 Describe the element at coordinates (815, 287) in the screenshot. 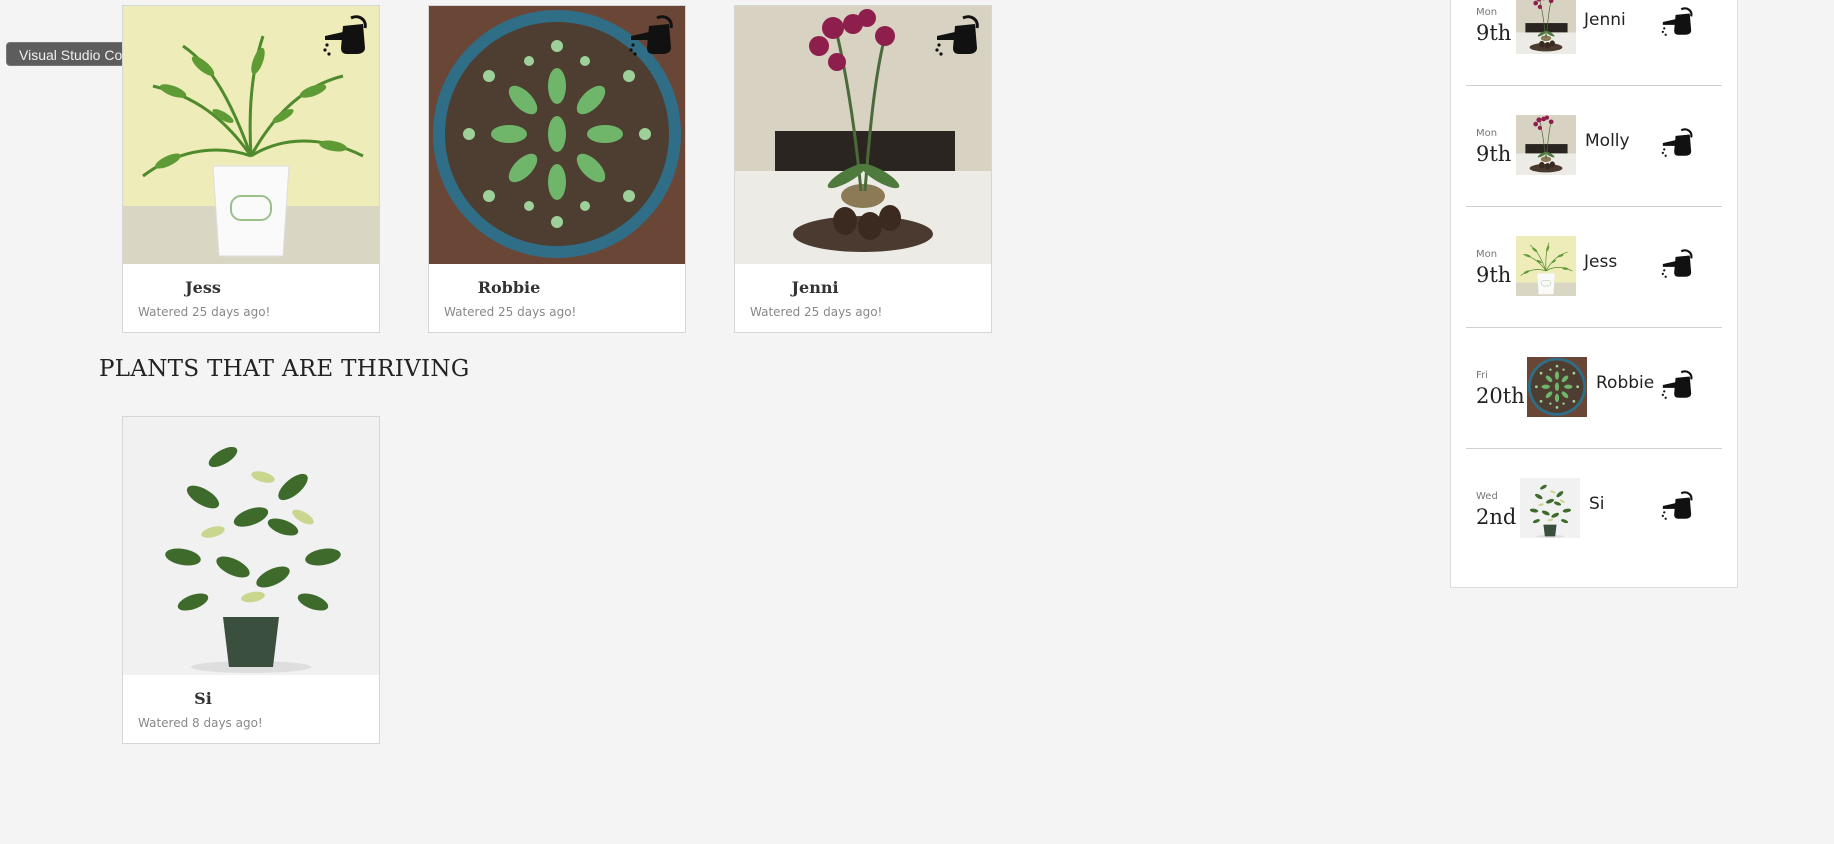

I see `plant-name: Jenni` at that location.